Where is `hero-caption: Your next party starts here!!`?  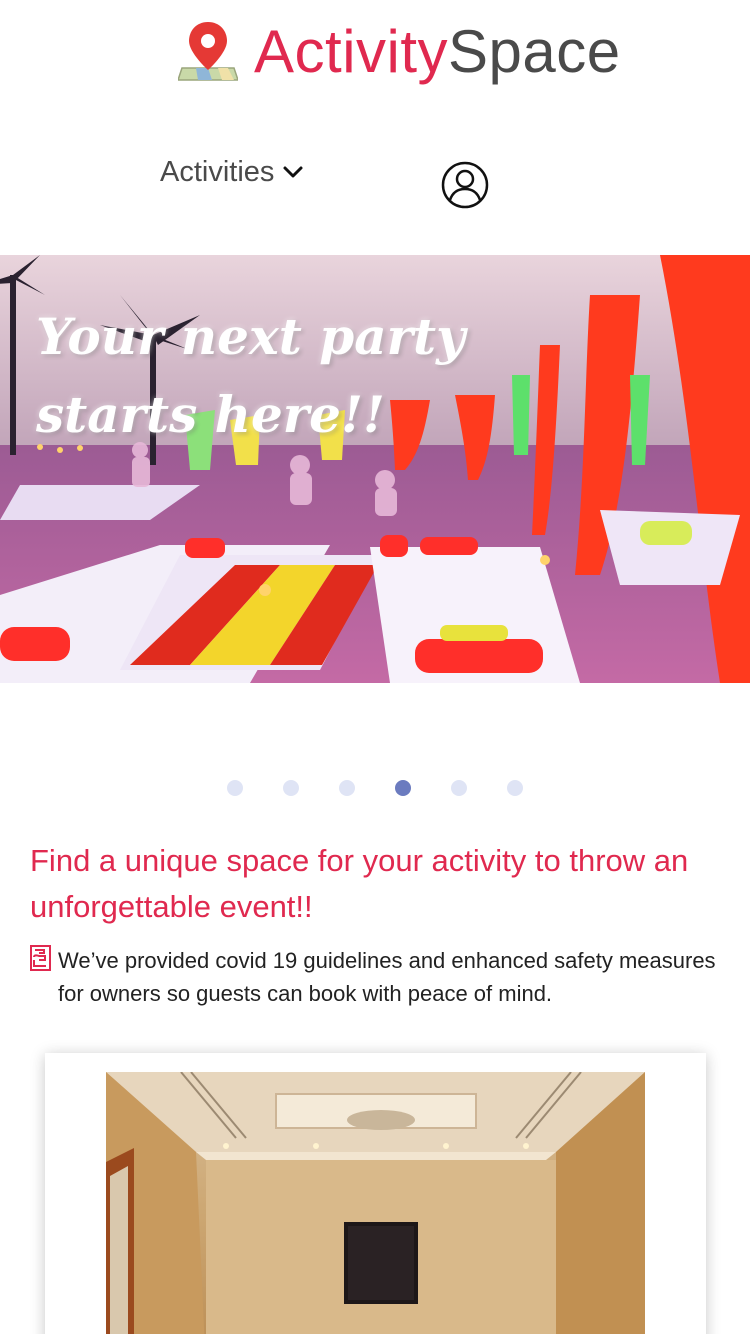 hero-caption: Your next party starts here!! is located at coordinates (266, 376).